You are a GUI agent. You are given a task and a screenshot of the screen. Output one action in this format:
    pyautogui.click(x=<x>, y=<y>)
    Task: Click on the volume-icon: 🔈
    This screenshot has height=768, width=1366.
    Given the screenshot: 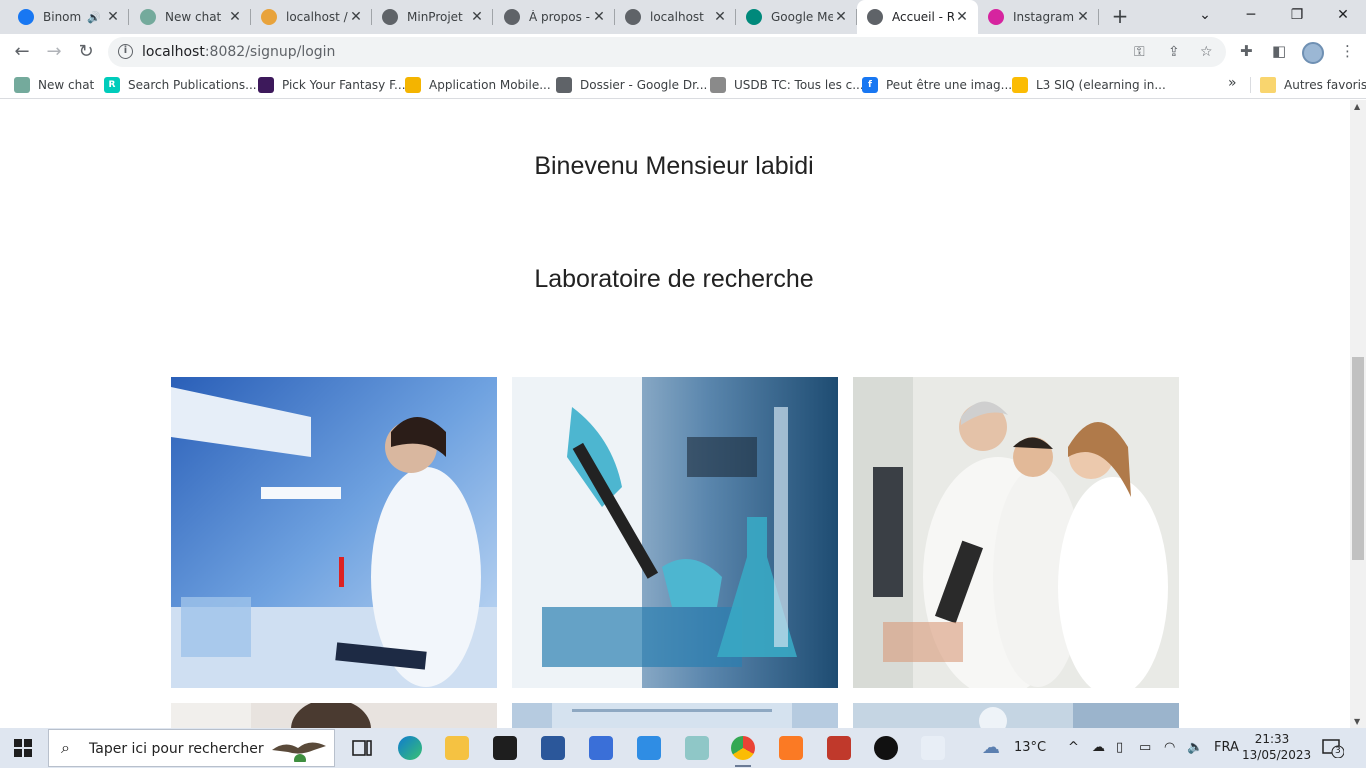 What is the action you would take?
    pyautogui.click(x=1195, y=747)
    